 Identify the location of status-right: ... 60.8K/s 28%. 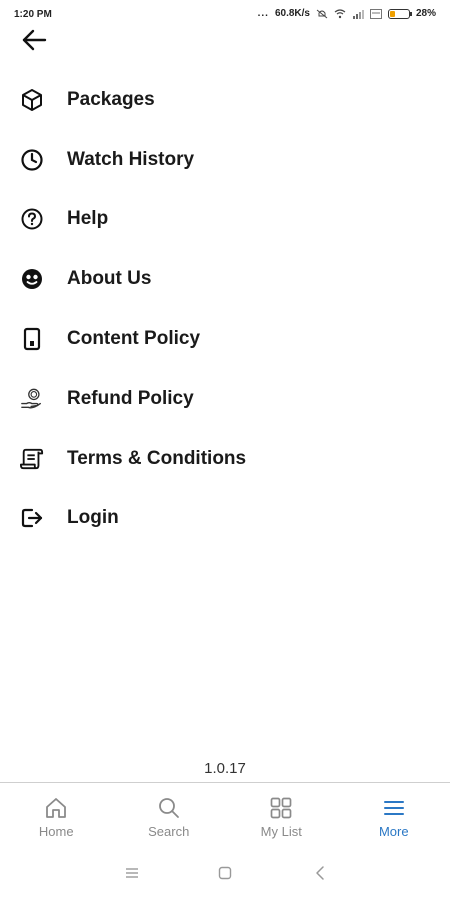
(347, 13).